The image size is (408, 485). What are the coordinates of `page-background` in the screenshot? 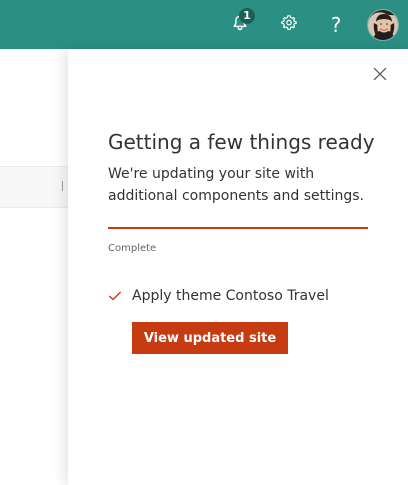 It's located at (34, 267).